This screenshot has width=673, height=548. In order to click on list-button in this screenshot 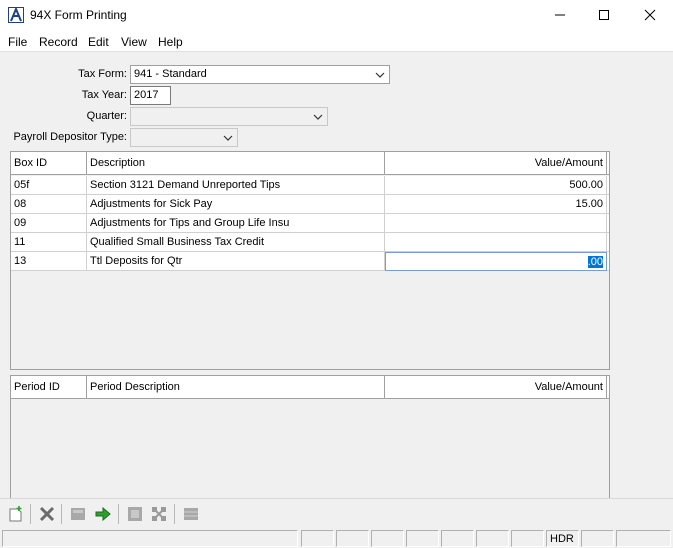, I will do `click(191, 514)`.